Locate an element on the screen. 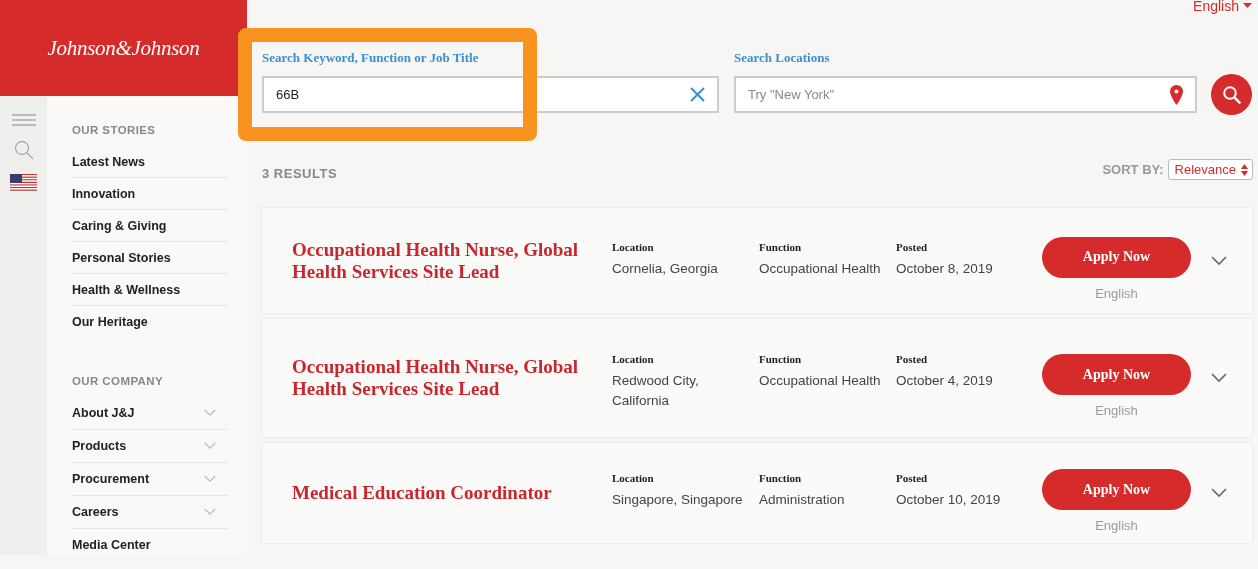 The image size is (1258, 569). sort-arrows-icon is located at coordinates (1244, 169).